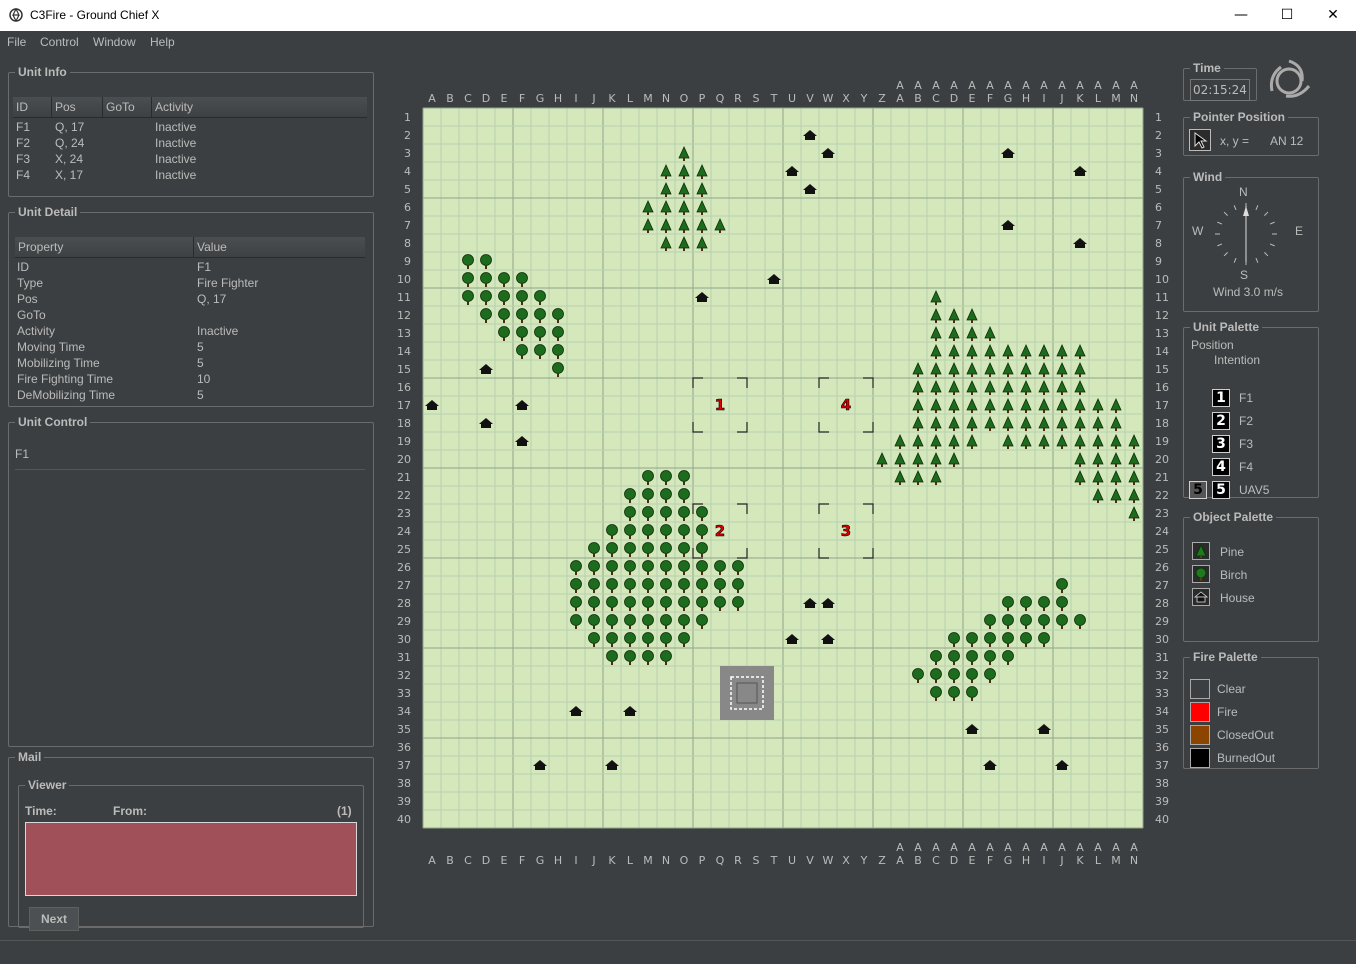 The width and height of the screenshot is (1356, 964). I want to click on fire-palette-label: BurnedOut, so click(1246, 758).